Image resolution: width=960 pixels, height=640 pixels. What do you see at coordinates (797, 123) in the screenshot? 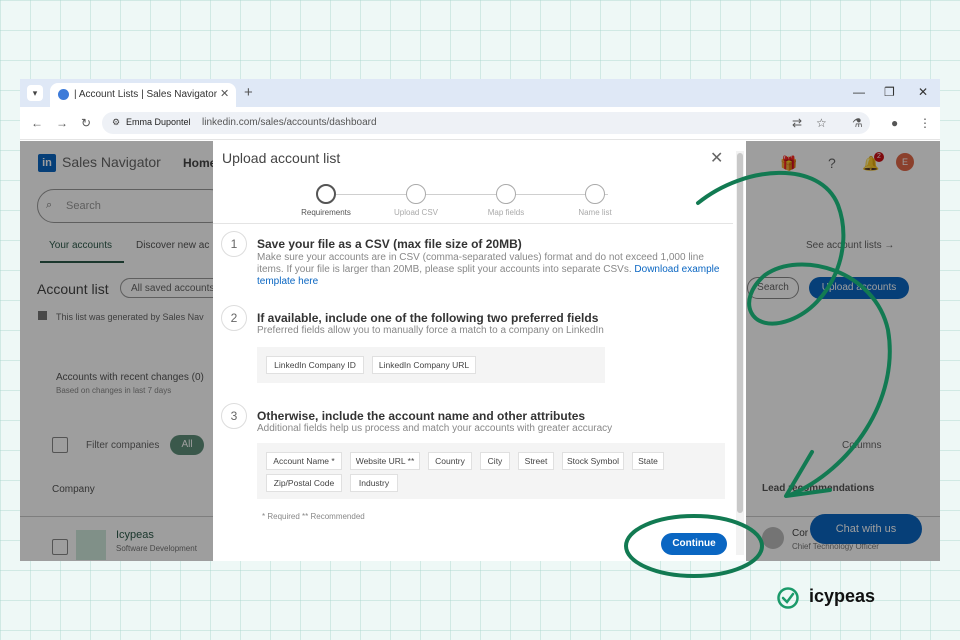
I see `translate-icon: ⇄` at bounding box center [797, 123].